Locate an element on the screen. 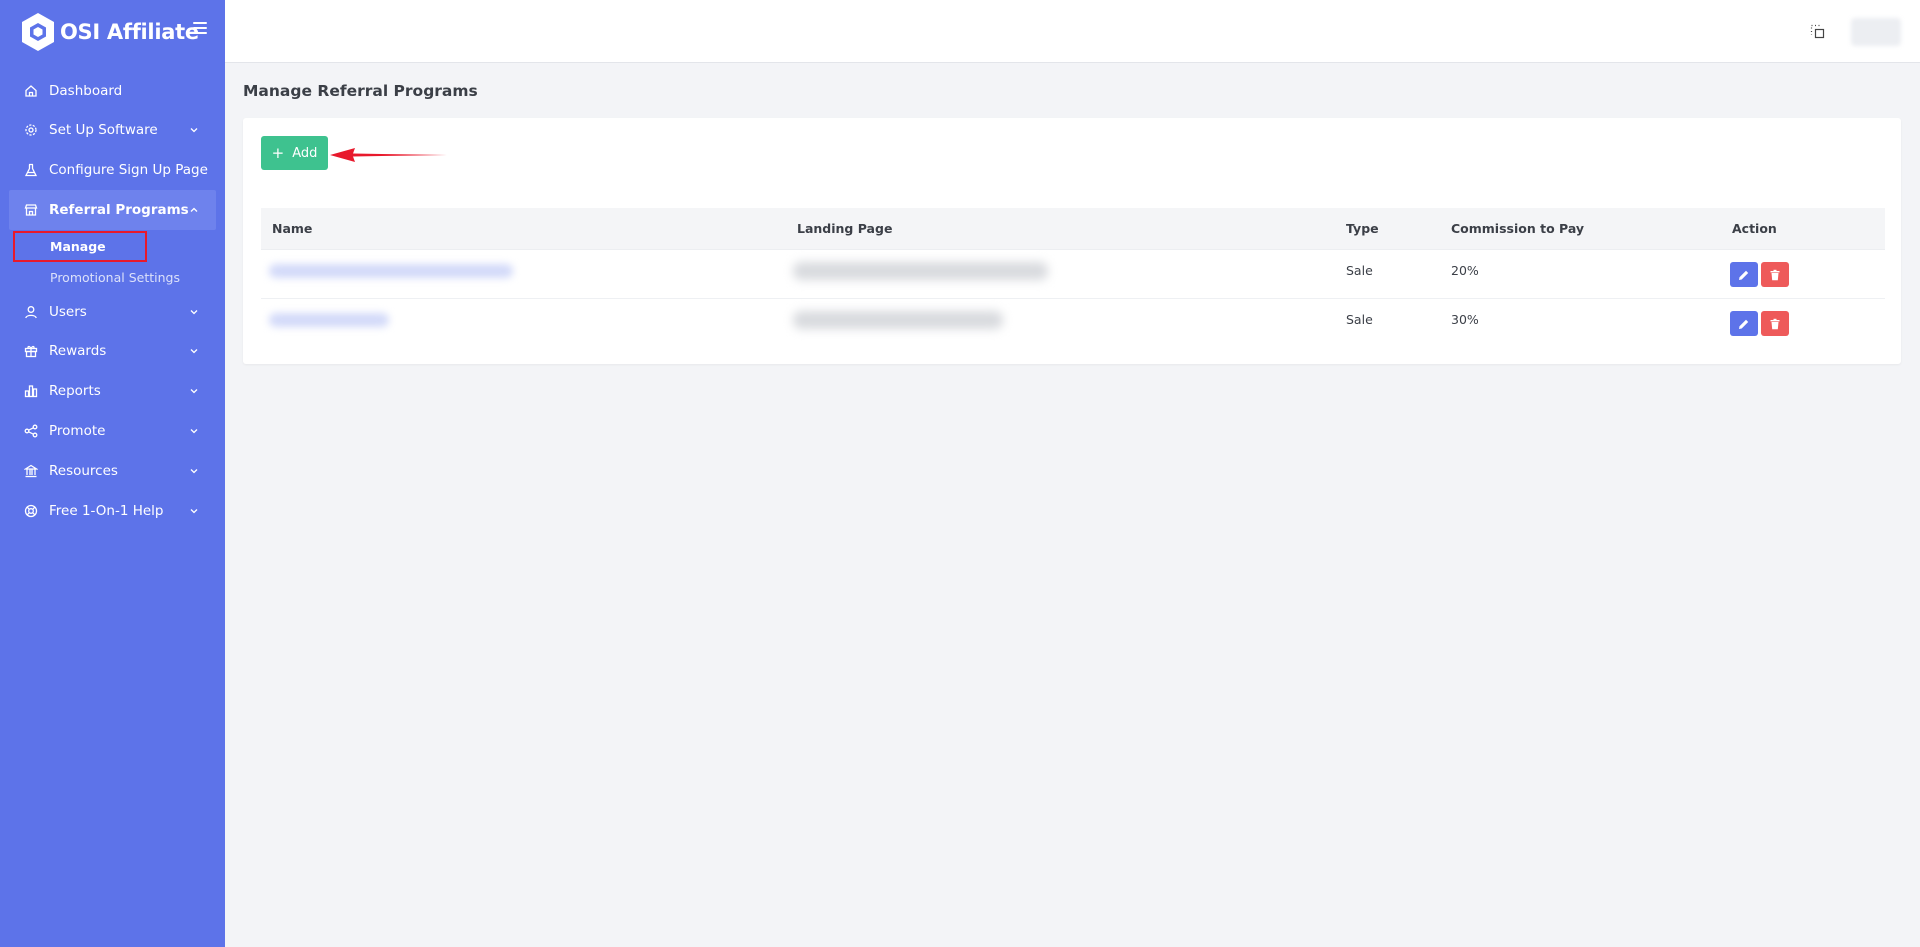 The width and height of the screenshot is (1920, 947). sidebar-subitem-promotional-settings: Promotional Settings is located at coordinates (108, 277).